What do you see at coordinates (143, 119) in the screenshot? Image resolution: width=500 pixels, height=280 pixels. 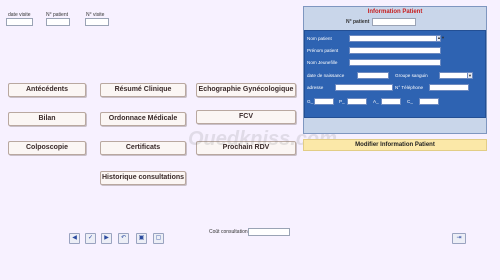 I see `ordonnace-button: Ordonnace Médicale` at bounding box center [143, 119].